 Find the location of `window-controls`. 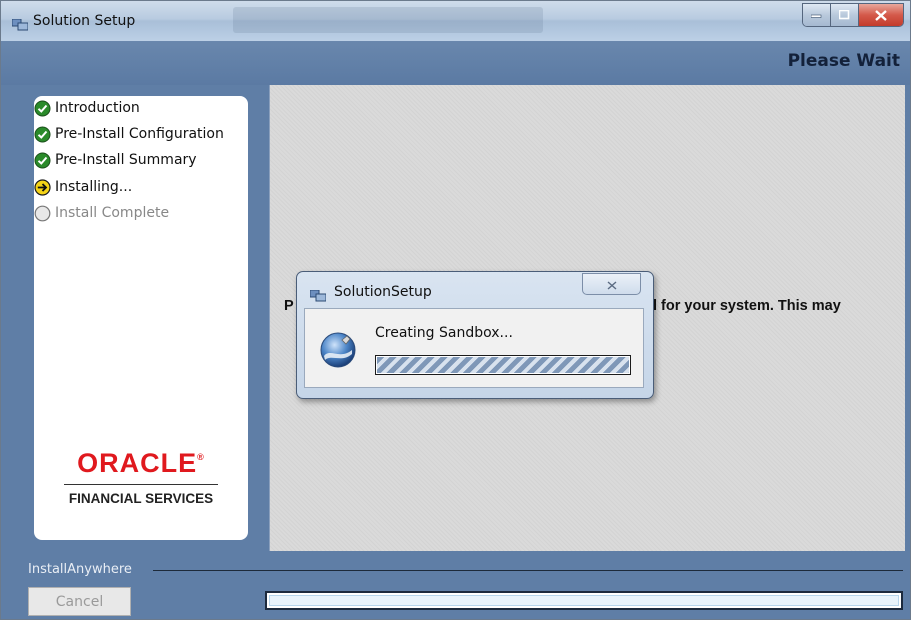

window-controls is located at coordinates (853, 15).